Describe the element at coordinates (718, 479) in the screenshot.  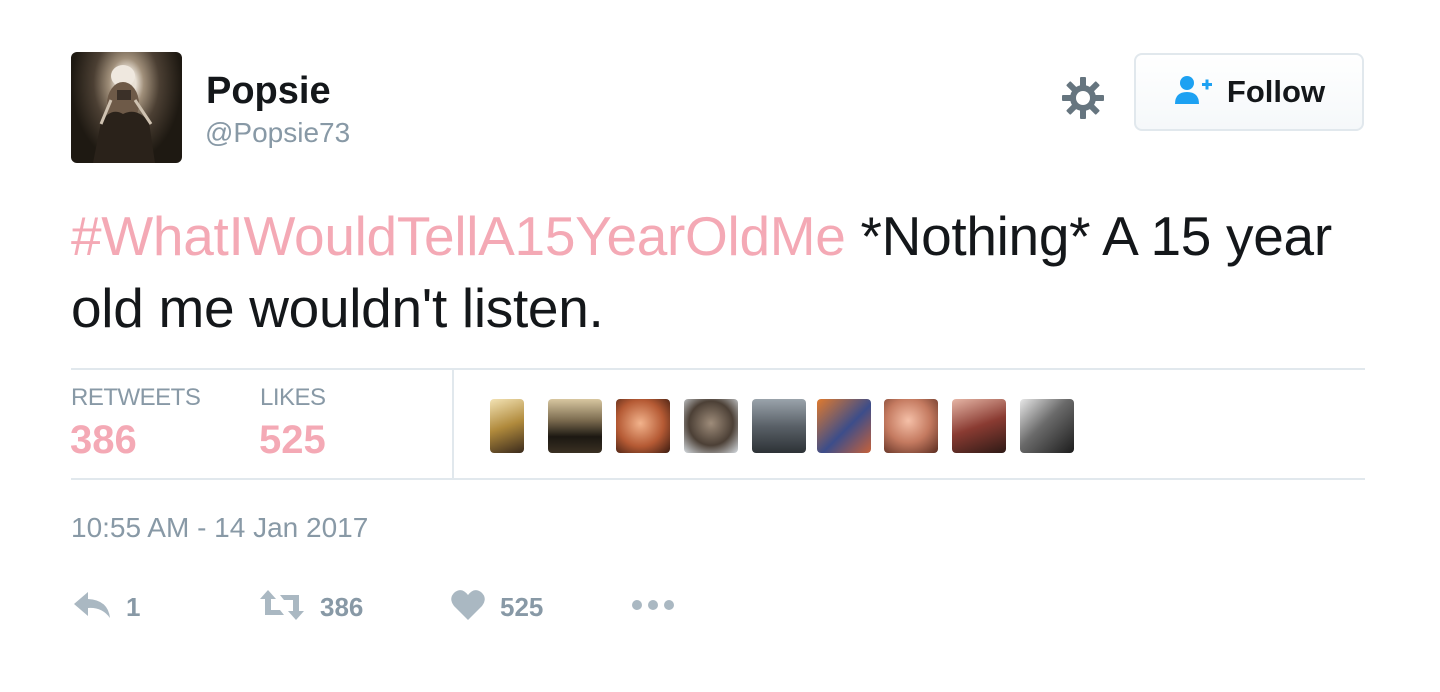
I see `divider-bottom` at that location.